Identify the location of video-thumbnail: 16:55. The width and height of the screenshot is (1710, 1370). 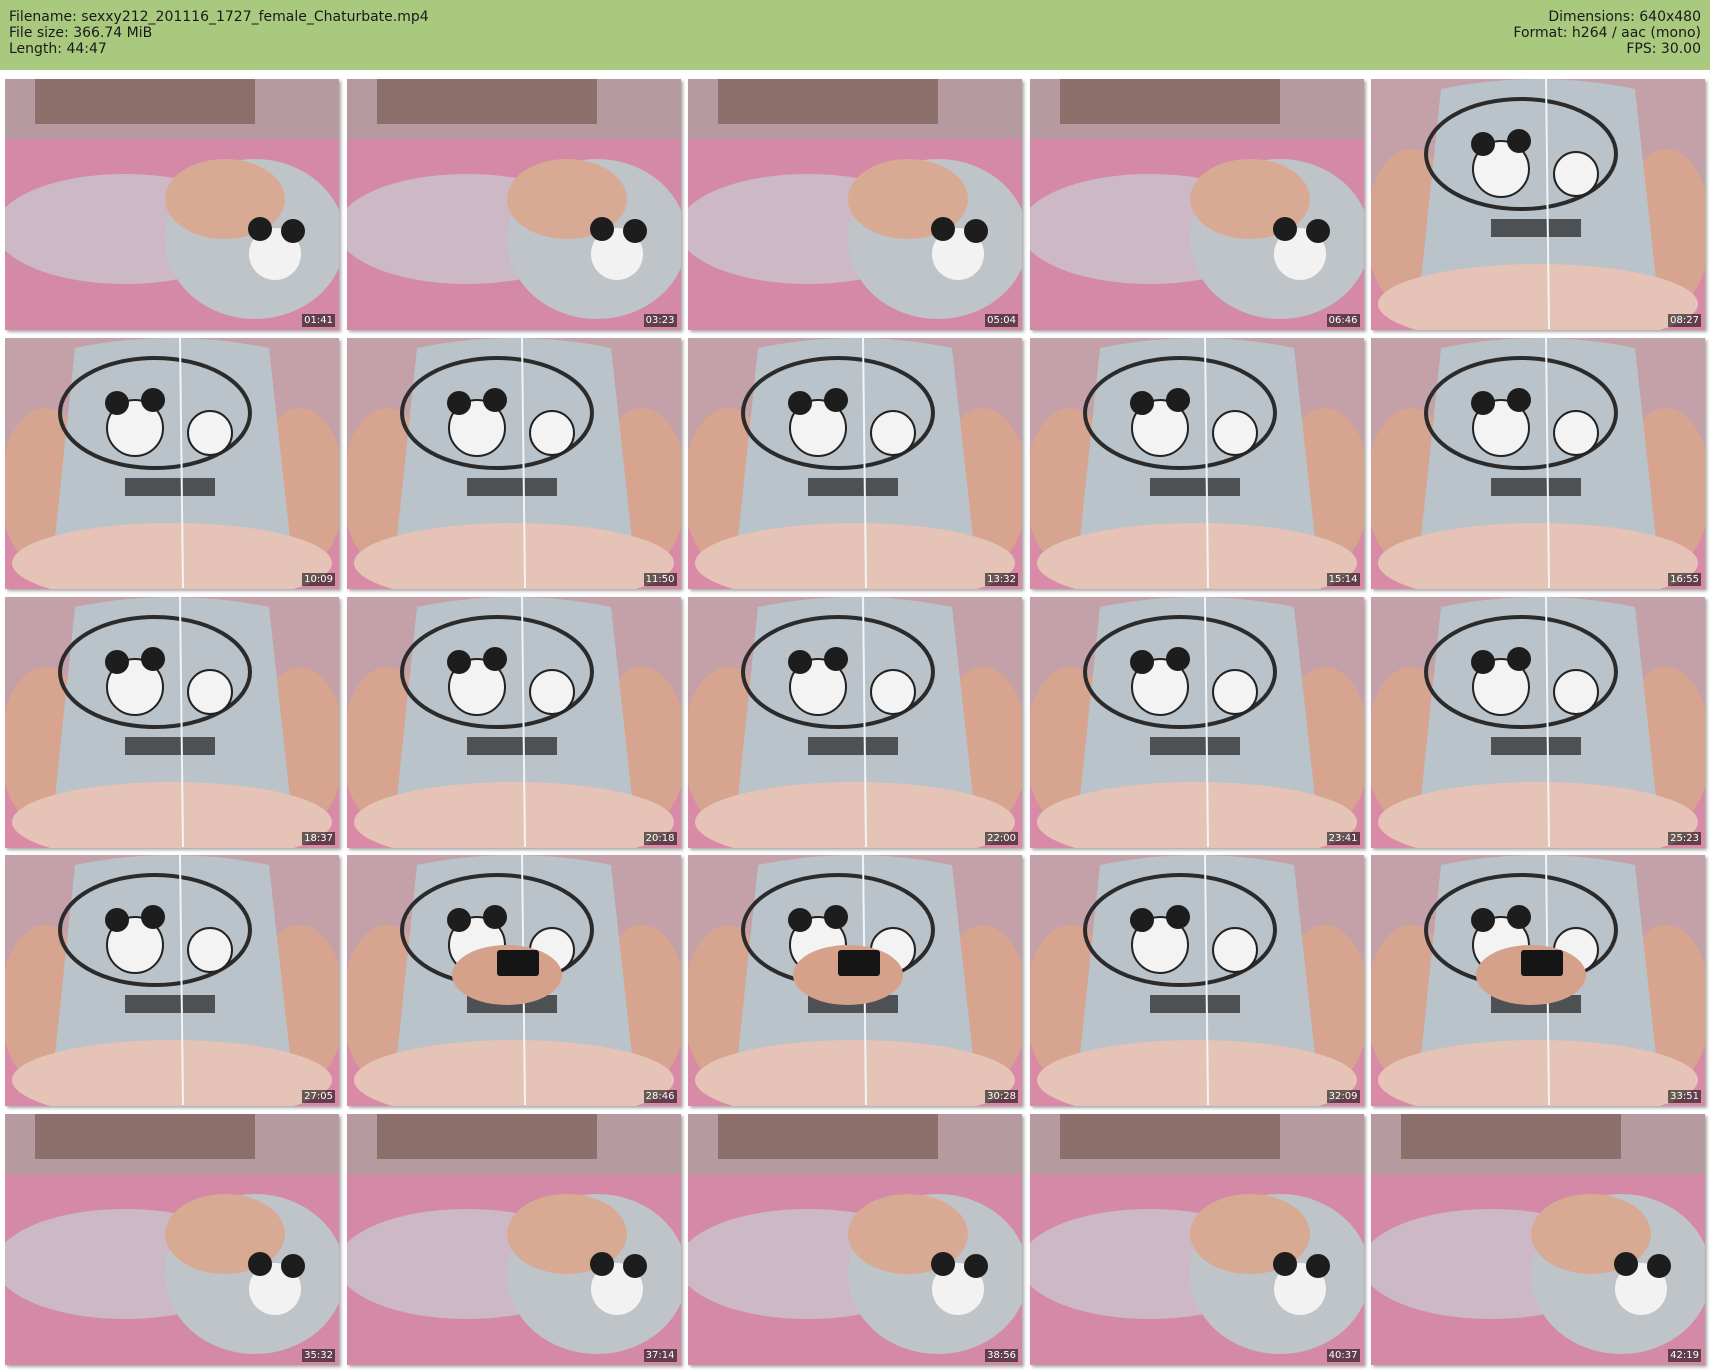
(1538, 463).